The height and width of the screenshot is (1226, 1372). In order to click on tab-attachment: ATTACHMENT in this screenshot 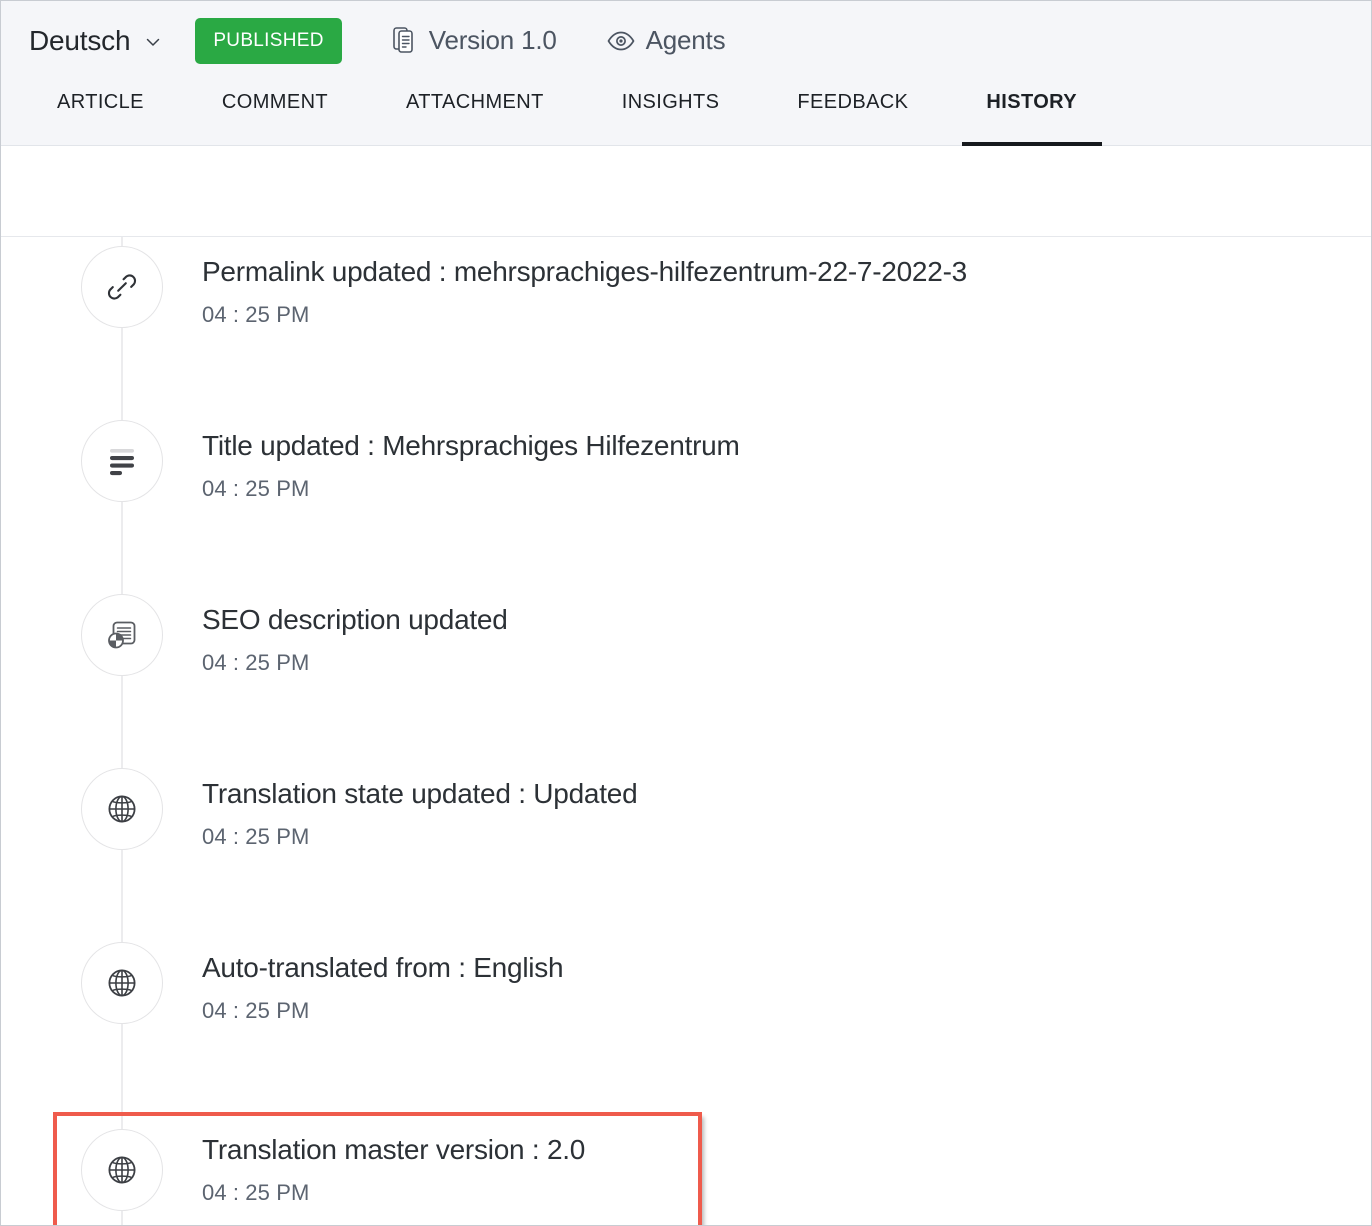, I will do `click(475, 113)`.